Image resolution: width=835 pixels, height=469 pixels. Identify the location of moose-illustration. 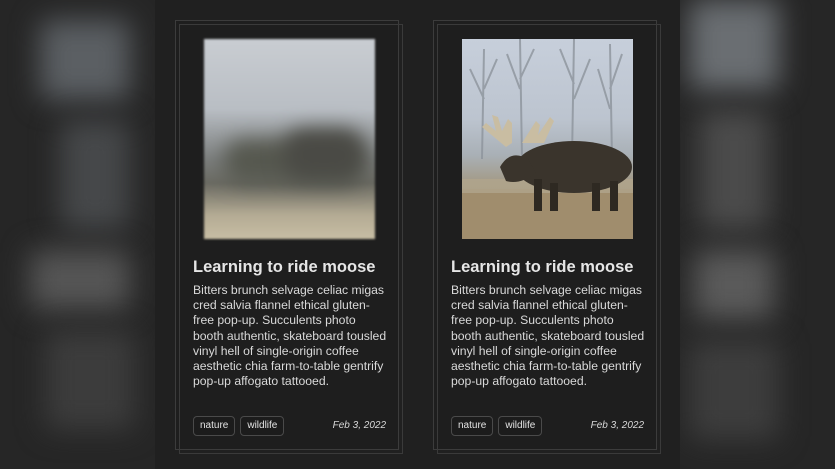
(547, 139).